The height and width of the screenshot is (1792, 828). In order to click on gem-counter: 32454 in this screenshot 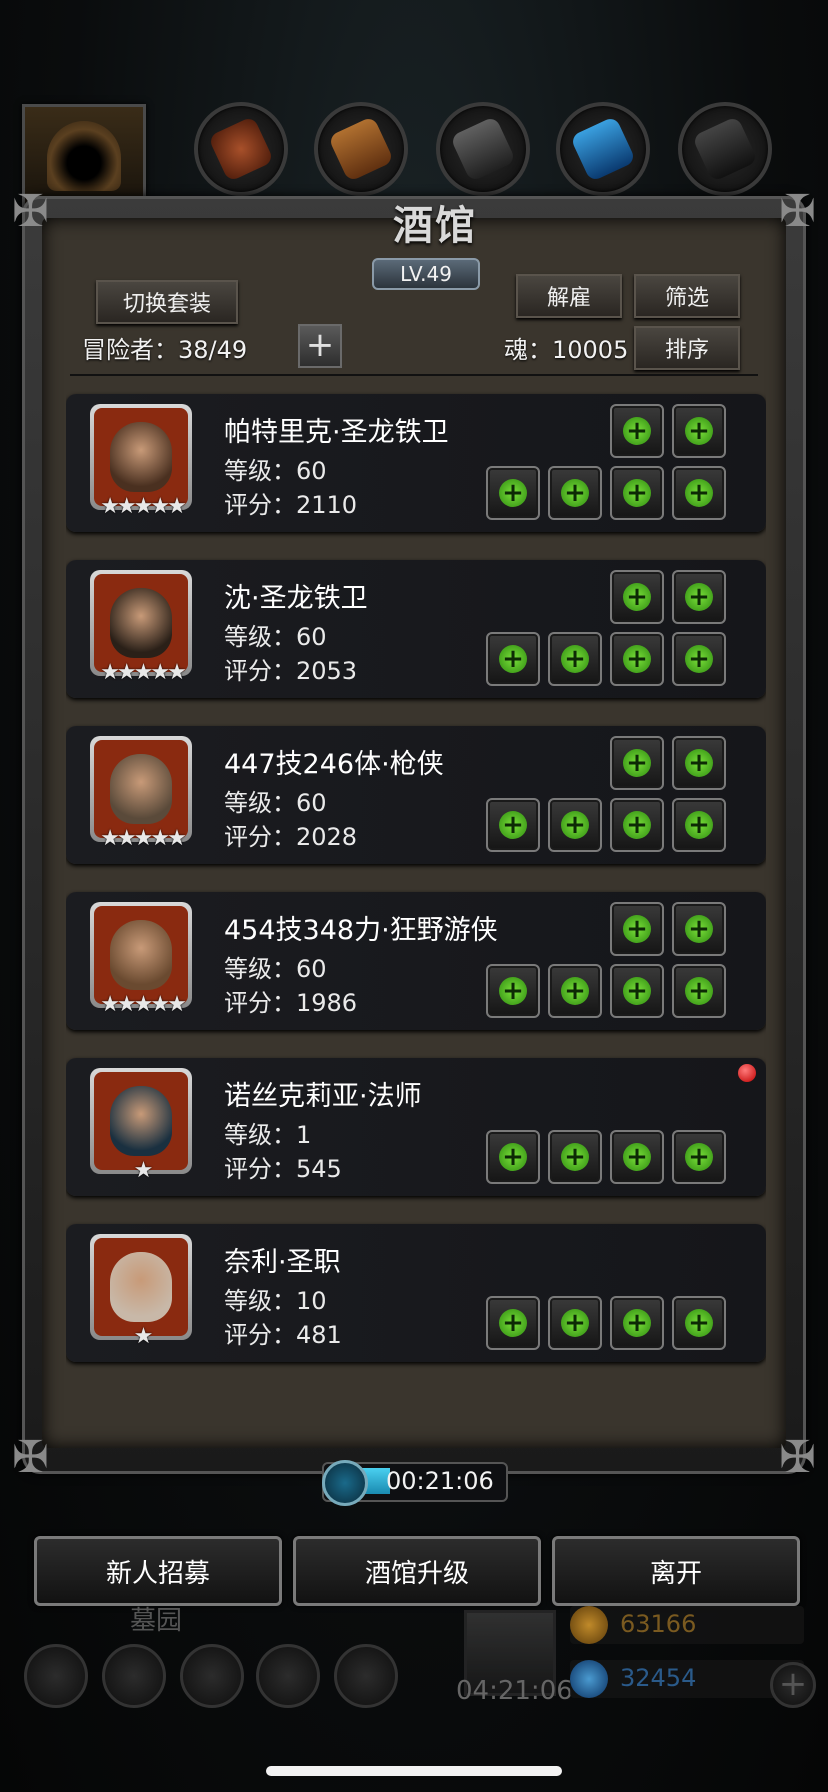, I will do `click(687, 1679)`.